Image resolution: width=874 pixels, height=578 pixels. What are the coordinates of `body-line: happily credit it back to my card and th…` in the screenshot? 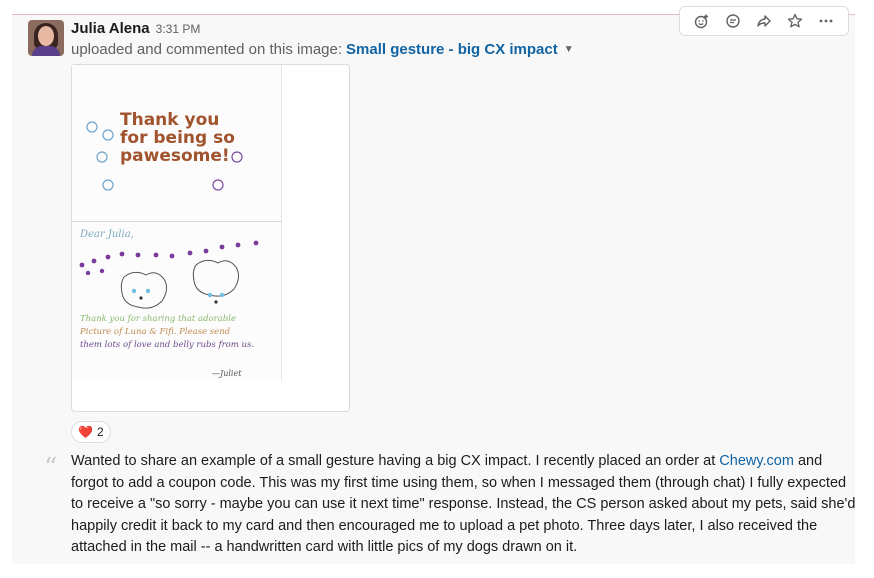 It's located at (444, 525).